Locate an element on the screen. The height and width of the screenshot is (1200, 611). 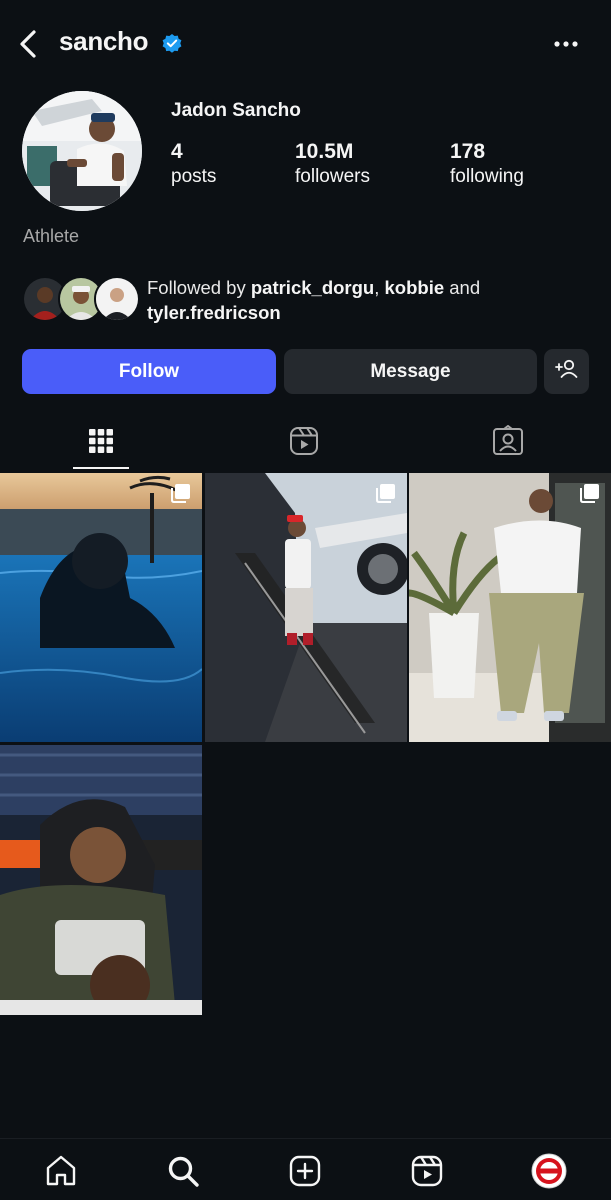
profile-avatar-icon is located at coordinates (549, 1173).